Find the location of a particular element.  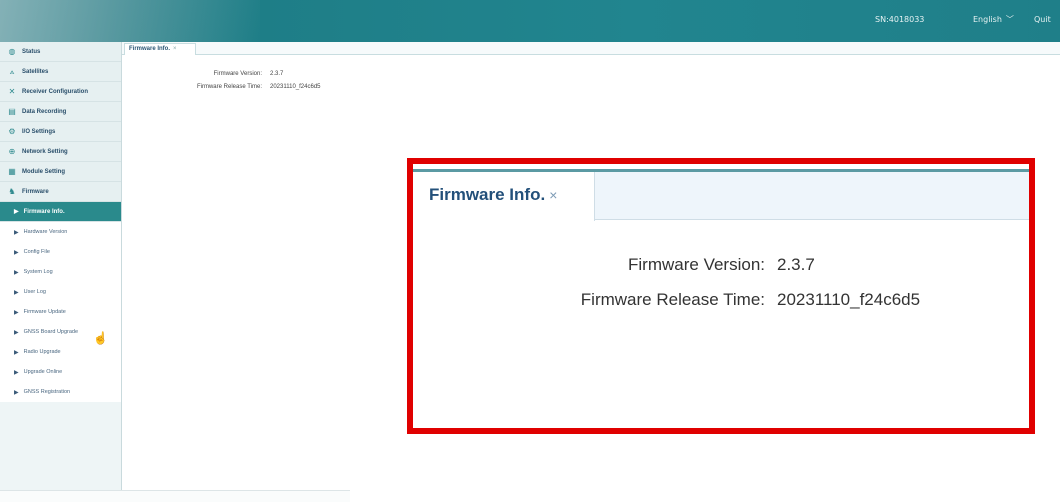

bottom-status-bar is located at coordinates (175, 496).